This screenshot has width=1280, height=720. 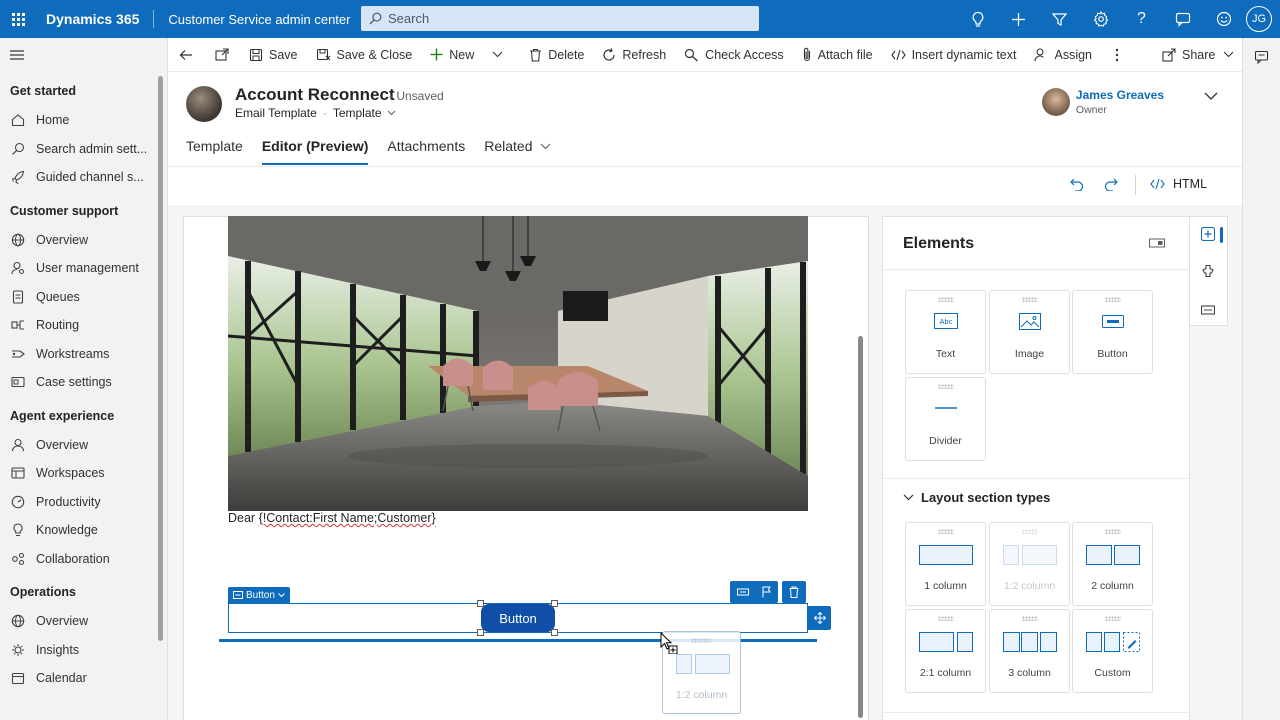 What do you see at coordinates (222, 55) in the screenshot?
I see `open-new-window-button` at bounding box center [222, 55].